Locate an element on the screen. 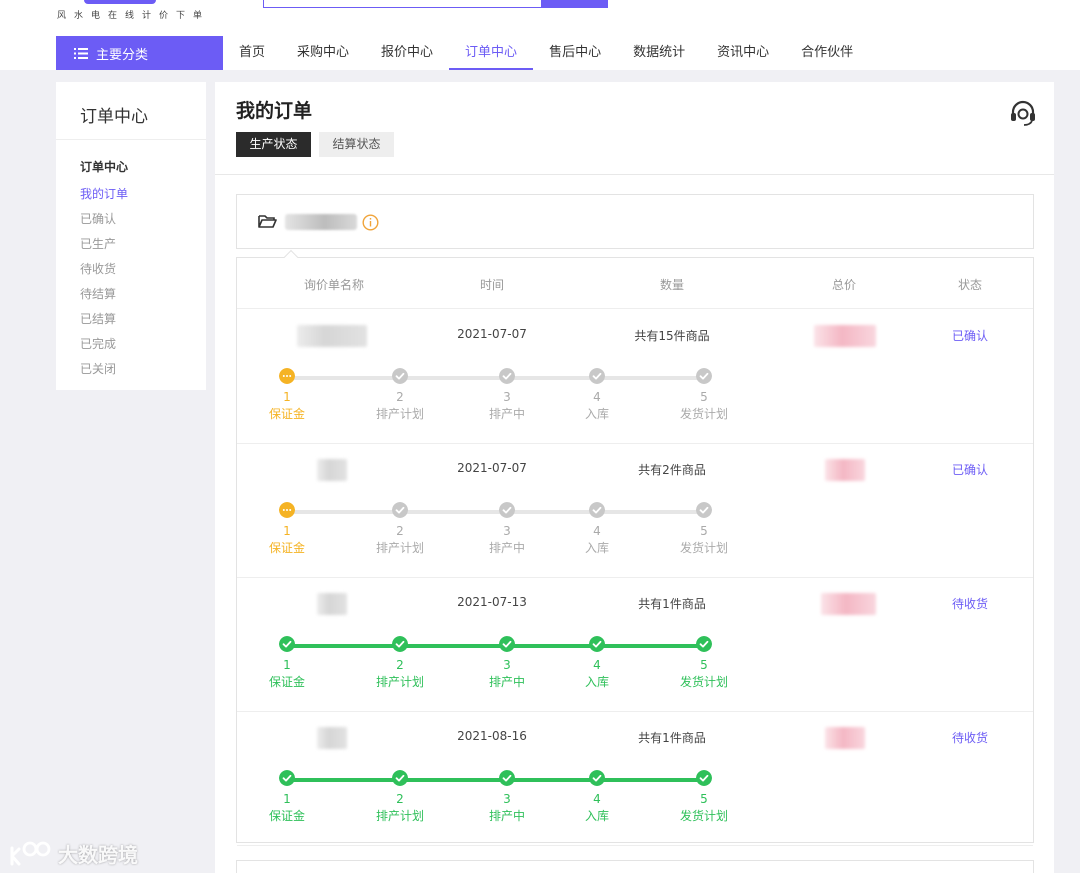  nav-news: 资讯中心 is located at coordinates (743, 53).